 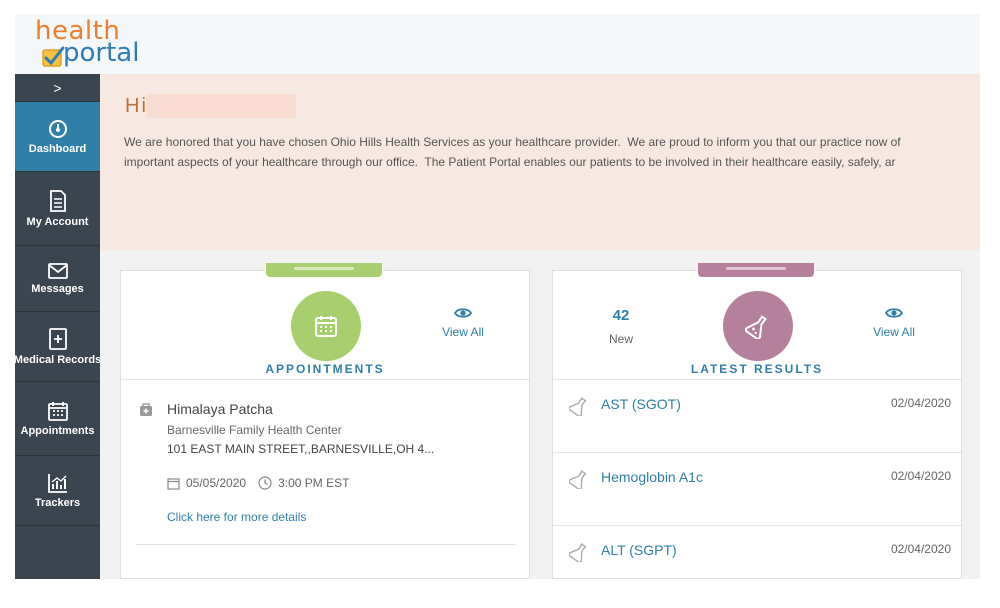 I want to click on sidebar-item-dashboard: Dashboard, so click(x=57, y=137).